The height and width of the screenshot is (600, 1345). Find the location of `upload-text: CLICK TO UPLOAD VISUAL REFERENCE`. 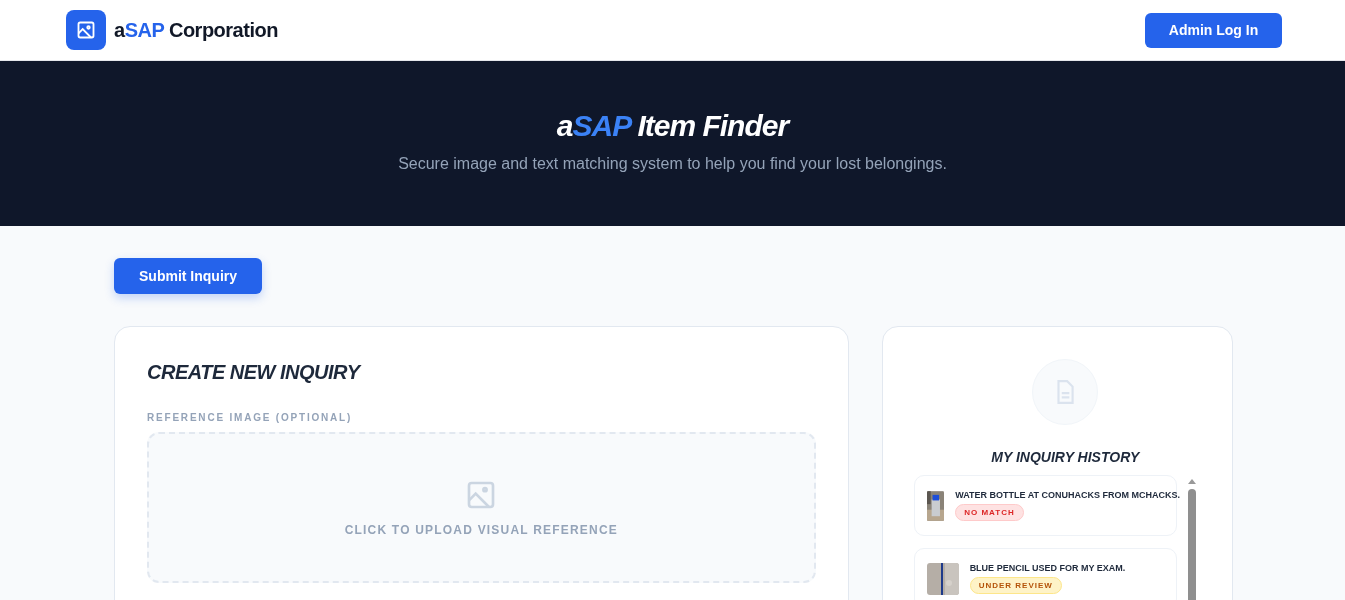

upload-text: CLICK TO UPLOAD VISUAL REFERENCE is located at coordinates (481, 529).